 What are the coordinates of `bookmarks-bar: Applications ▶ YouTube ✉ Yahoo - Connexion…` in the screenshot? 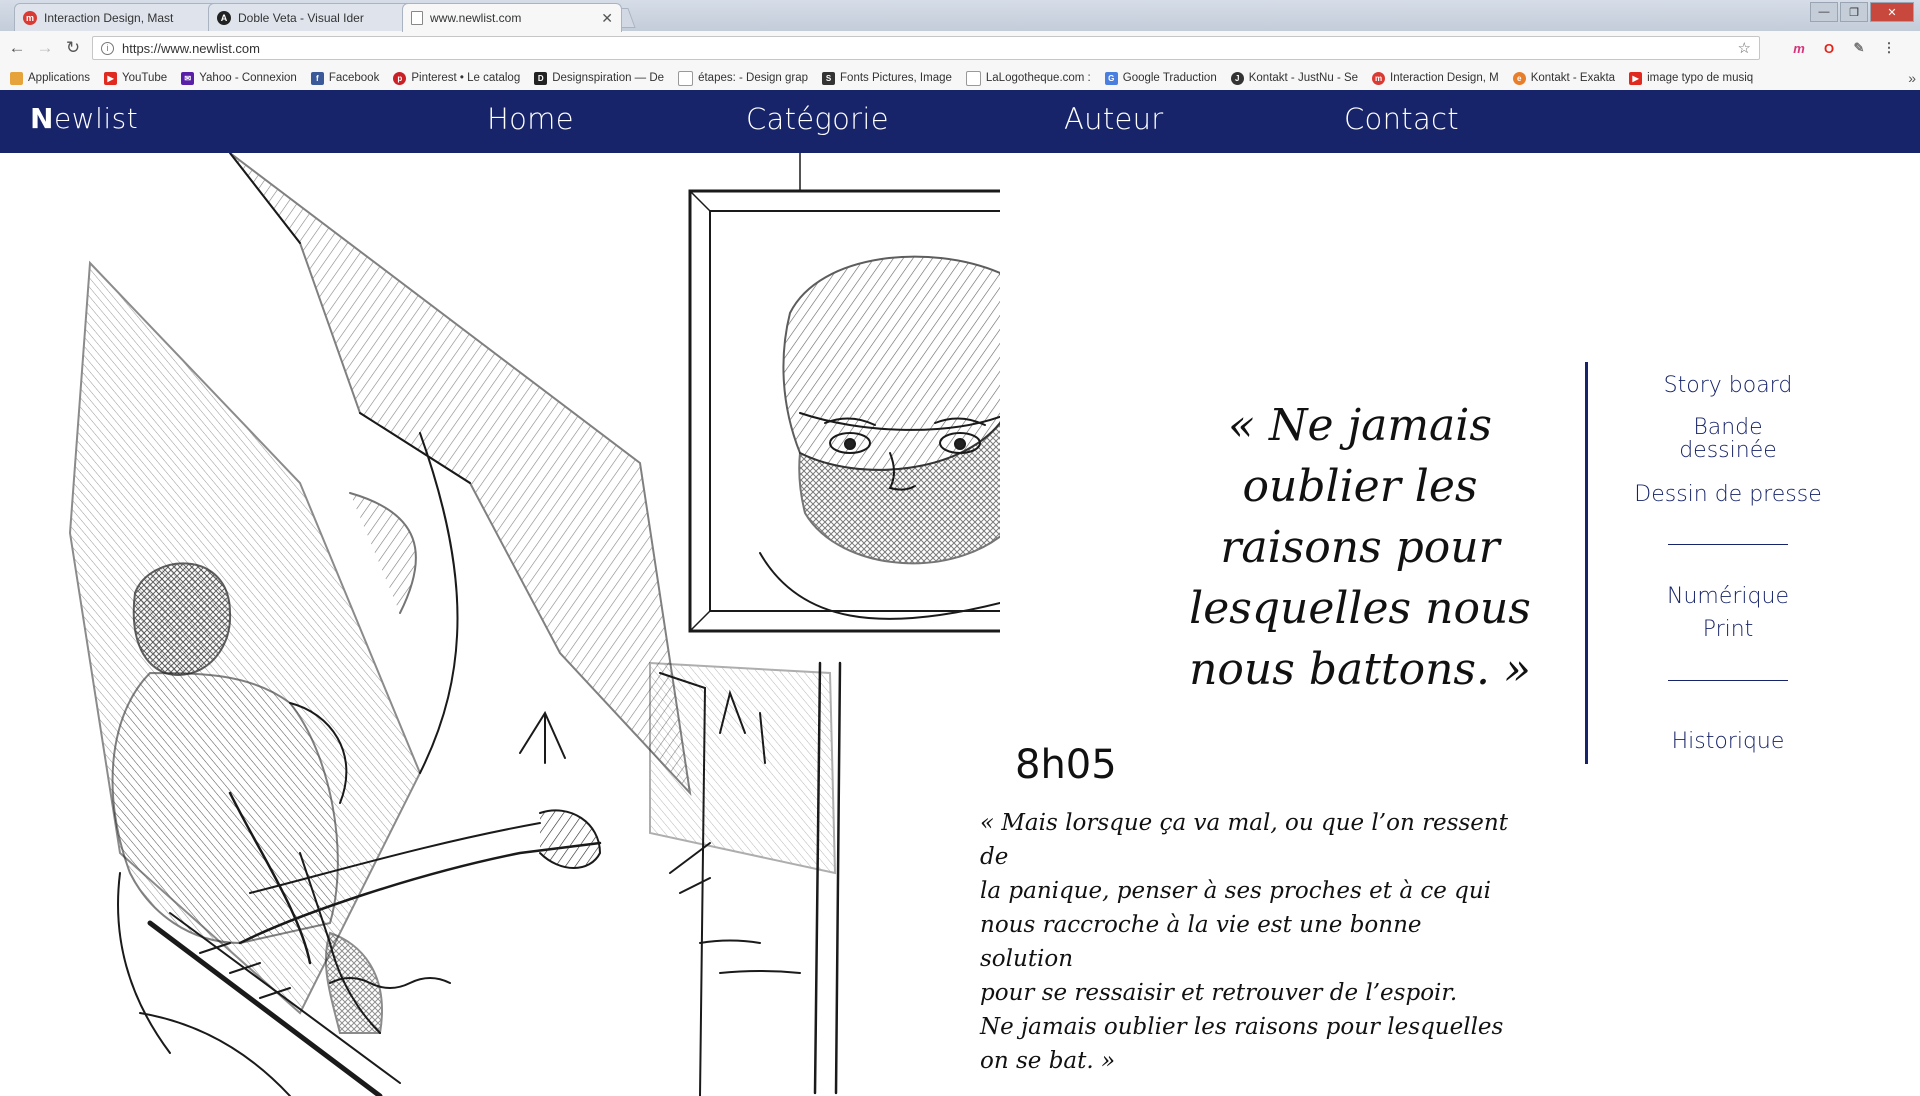 It's located at (960, 78).